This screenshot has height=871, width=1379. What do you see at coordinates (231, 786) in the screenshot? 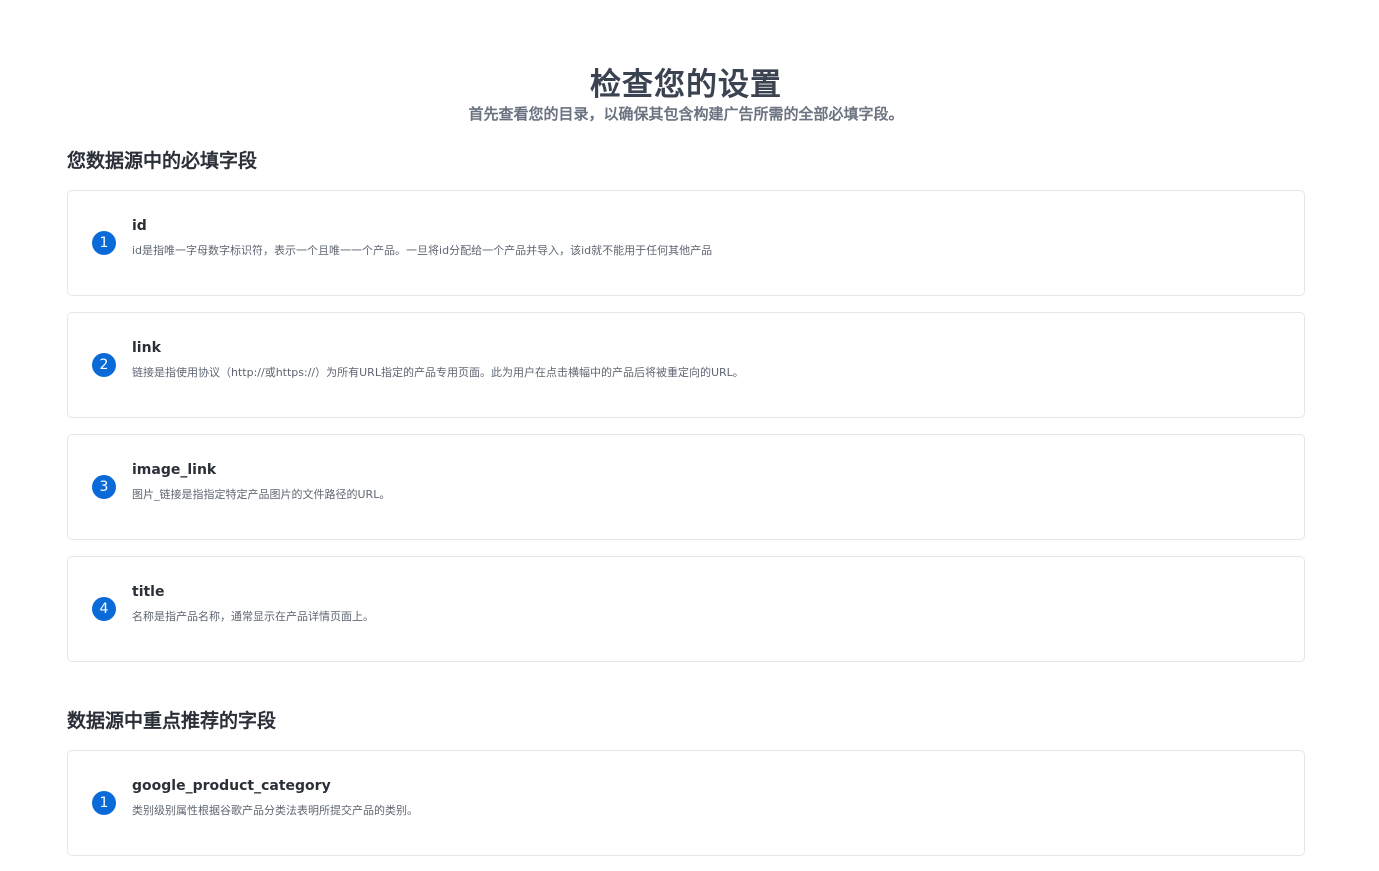
I see `field-name: google_product_category` at bounding box center [231, 786].